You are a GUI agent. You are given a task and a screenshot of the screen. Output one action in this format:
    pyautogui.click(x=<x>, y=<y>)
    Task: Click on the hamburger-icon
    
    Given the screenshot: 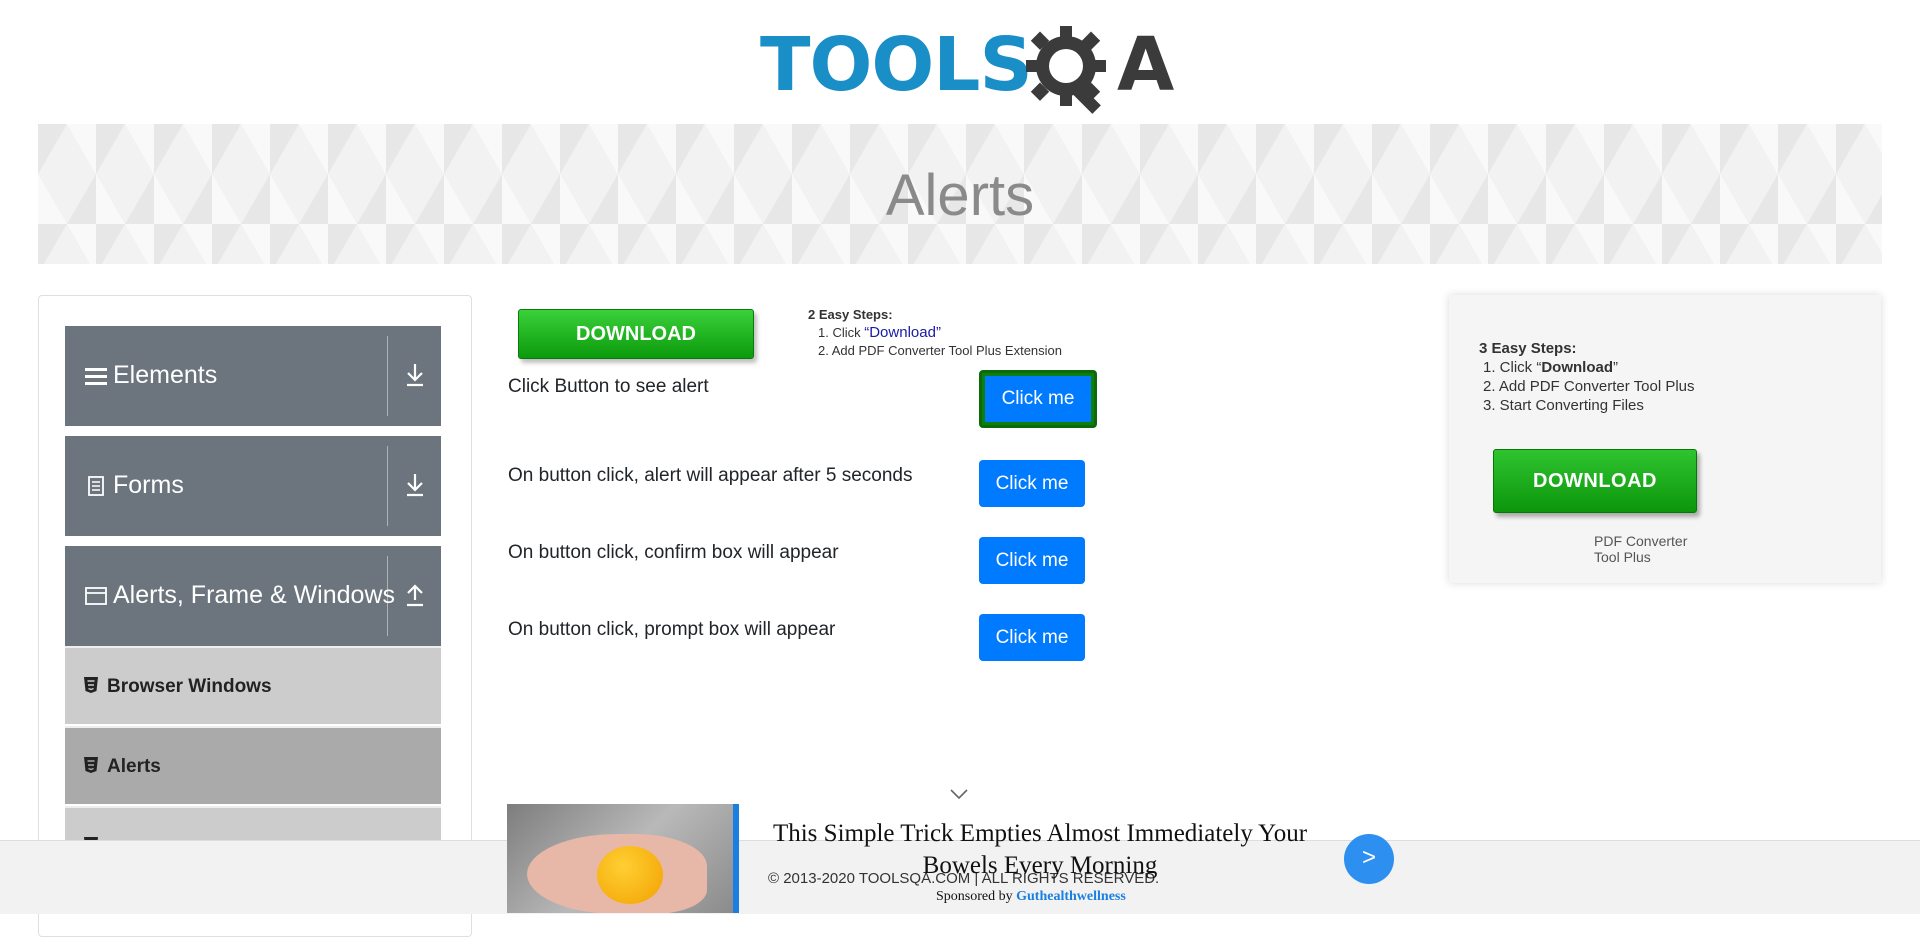 What is the action you would take?
    pyautogui.click(x=96, y=376)
    